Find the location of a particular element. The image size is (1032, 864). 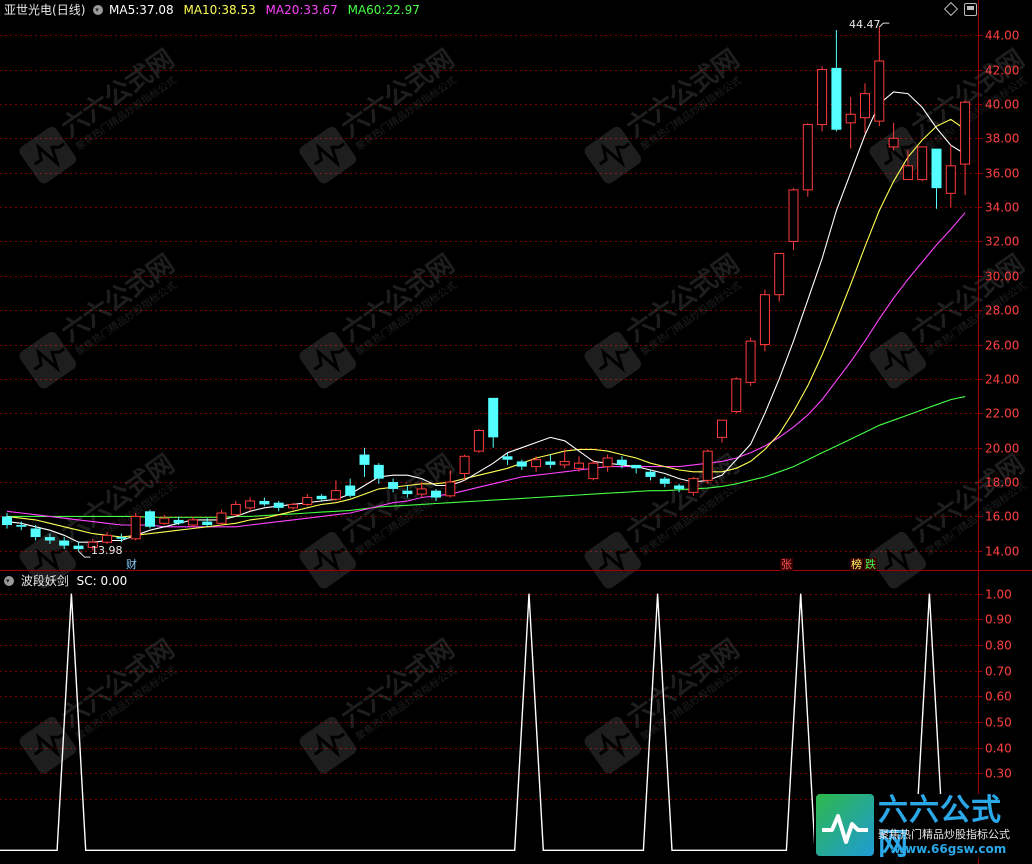

logo-tagline: 聚焦热门精品炒股指标公式 is located at coordinates (944, 834).